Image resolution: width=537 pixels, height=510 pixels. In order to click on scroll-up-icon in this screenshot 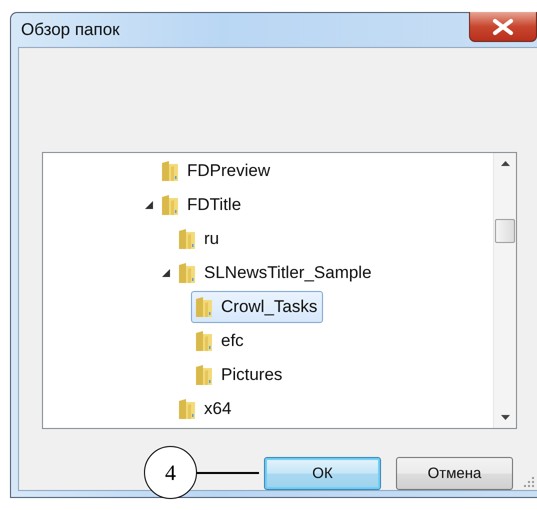, I will do `click(505, 163)`.